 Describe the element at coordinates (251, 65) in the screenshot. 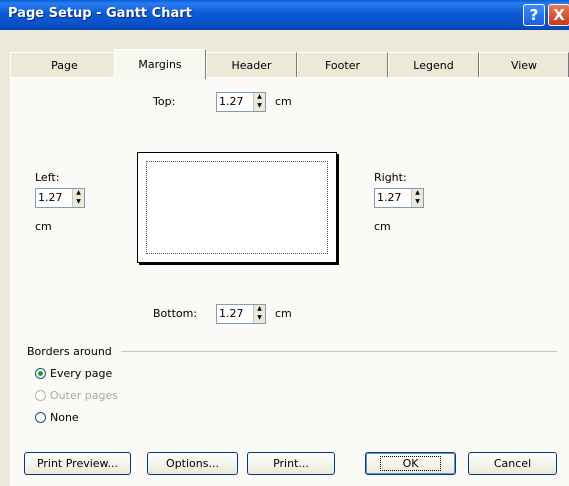

I see `tab-header: Header` at that location.